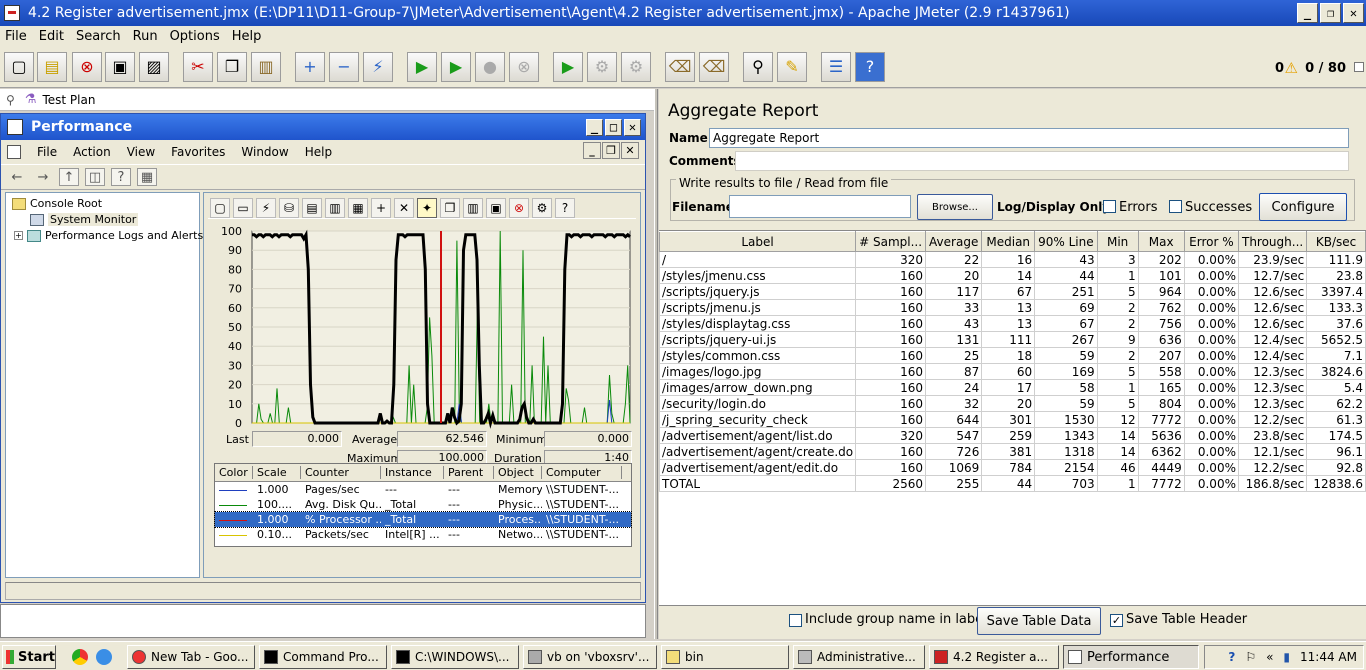  What do you see at coordinates (104, 657) in the screenshot?
I see `ie-quicklaunch-icon` at bounding box center [104, 657].